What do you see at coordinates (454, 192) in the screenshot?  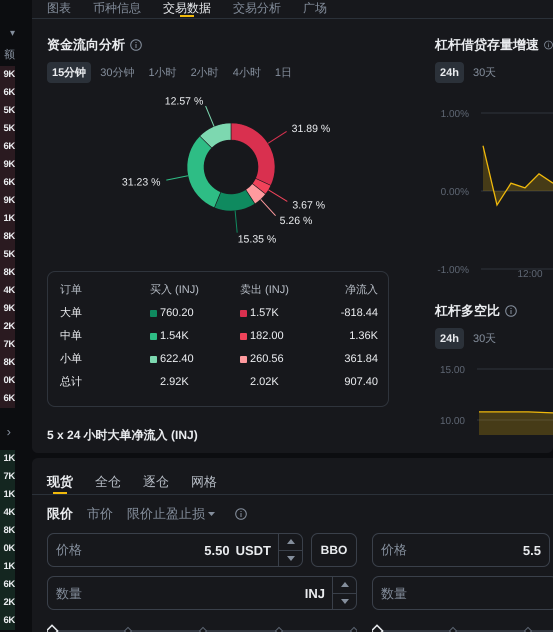 I see `axis-label: 0.00%` at bounding box center [454, 192].